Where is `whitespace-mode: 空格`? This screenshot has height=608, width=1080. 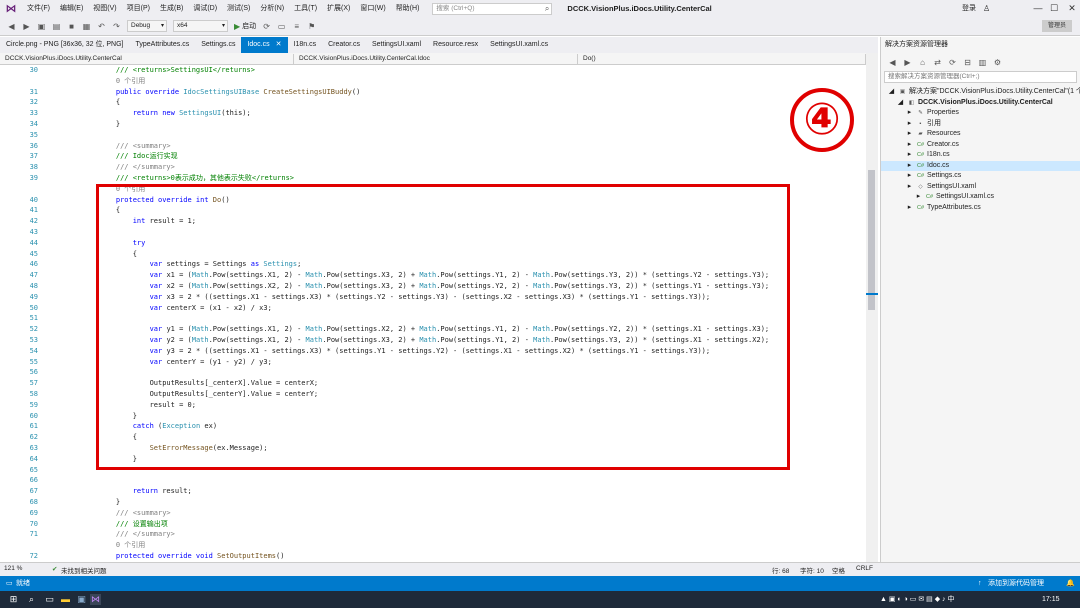 whitespace-mode: 空格 is located at coordinates (838, 570).